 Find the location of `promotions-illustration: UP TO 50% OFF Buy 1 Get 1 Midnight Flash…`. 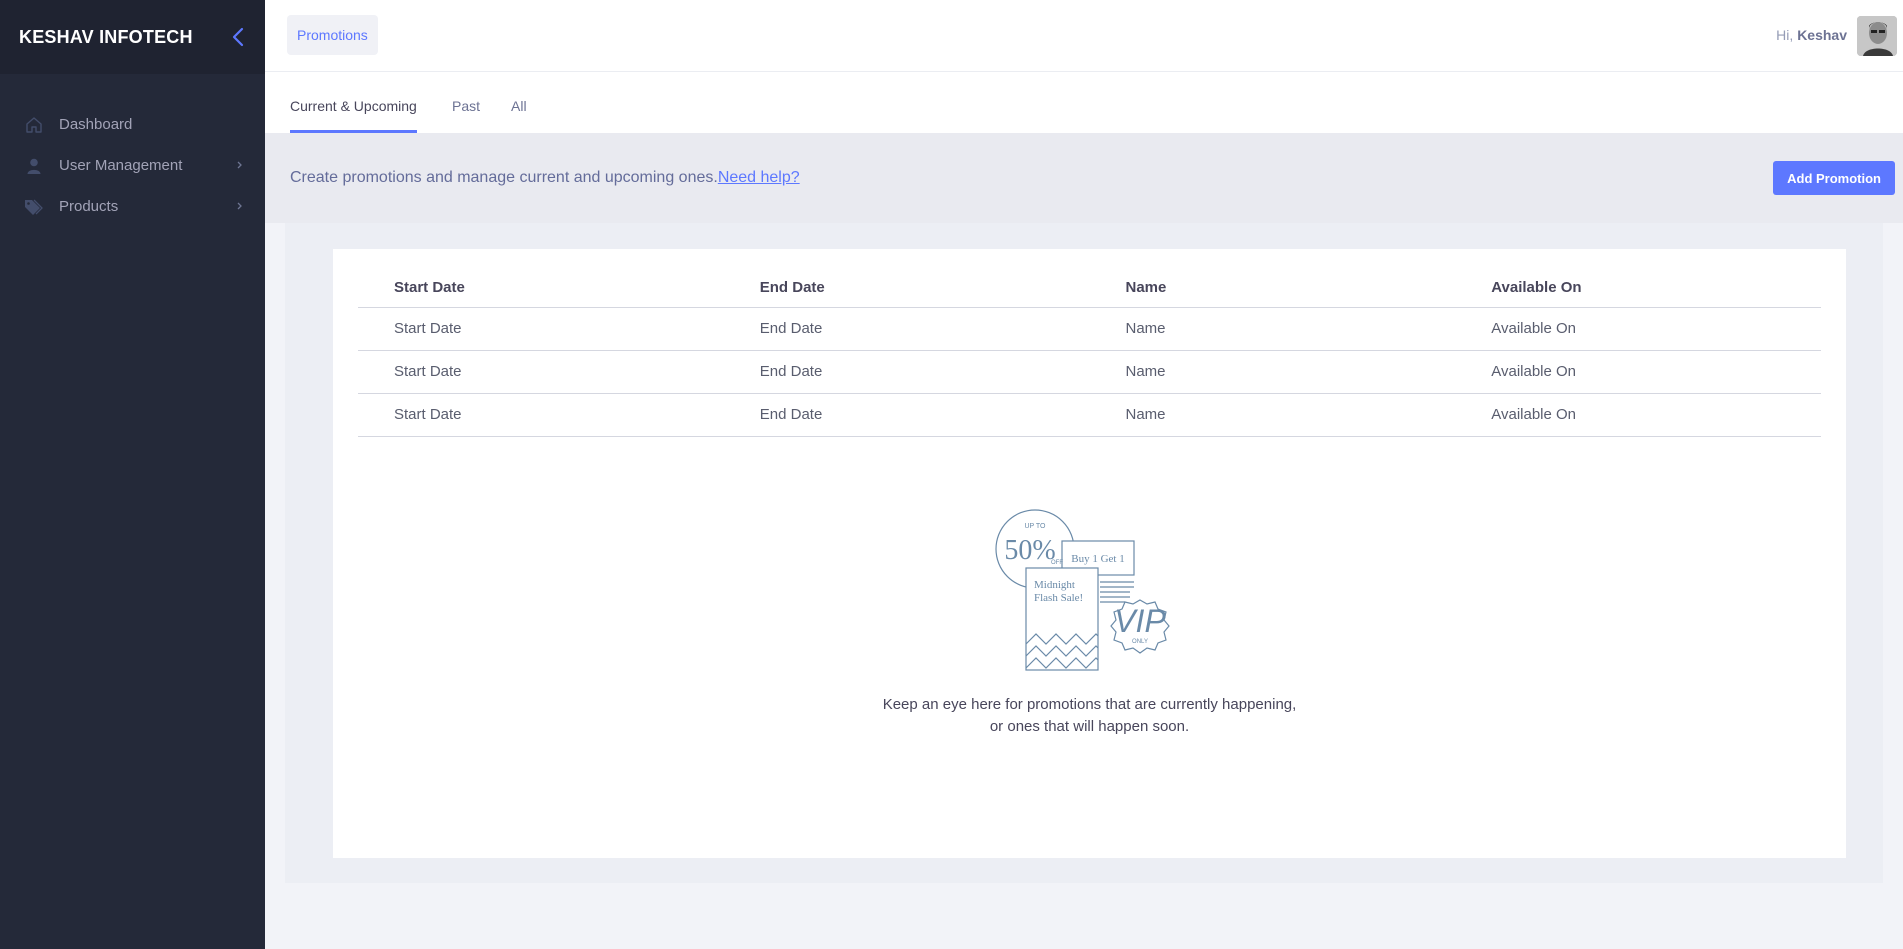

promotions-illustration: UP TO 50% OFF Buy 1 Get 1 Midnight Flash… is located at coordinates (1082, 590).